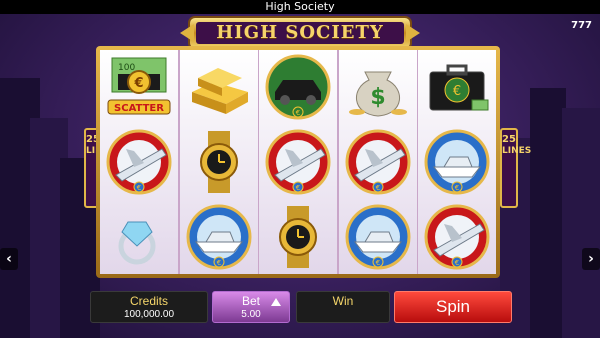 The image size is (600, 338). I want to click on reel-1: 100 € SCATTER €, so click(139, 162).